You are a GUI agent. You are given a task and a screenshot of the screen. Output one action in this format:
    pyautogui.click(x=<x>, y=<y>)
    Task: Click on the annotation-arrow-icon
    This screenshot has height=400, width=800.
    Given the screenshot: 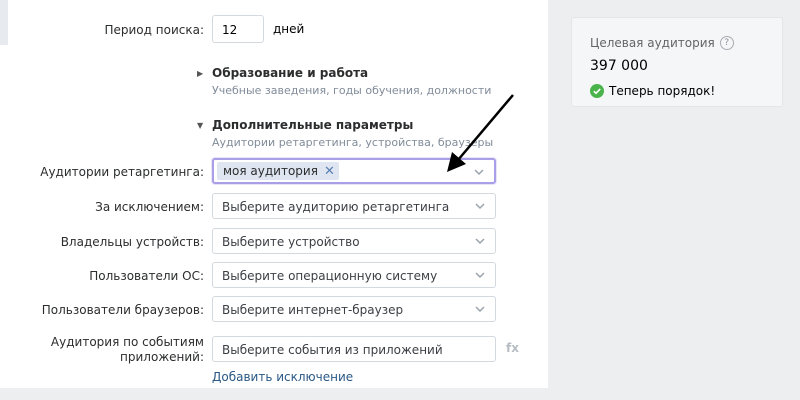 What is the action you would take?
    pyautogui.click(x=480, y=133)
    